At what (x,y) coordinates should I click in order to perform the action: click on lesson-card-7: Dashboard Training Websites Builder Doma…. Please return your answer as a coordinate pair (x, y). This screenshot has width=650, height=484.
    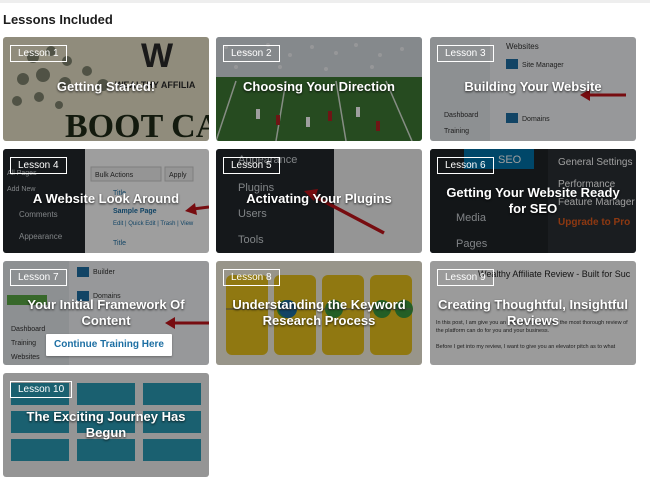
    Looking at the image, I should click on (106, 313).